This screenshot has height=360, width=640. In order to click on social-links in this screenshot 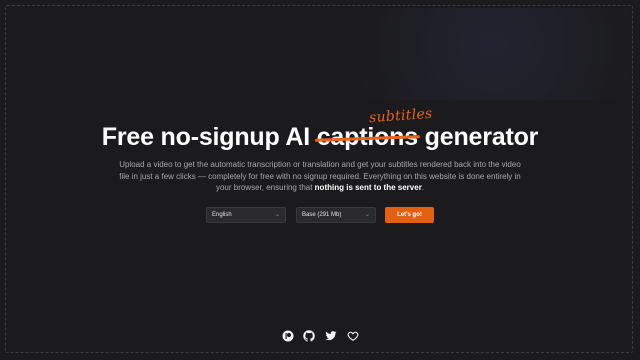, I will do `click(320, 337)`.